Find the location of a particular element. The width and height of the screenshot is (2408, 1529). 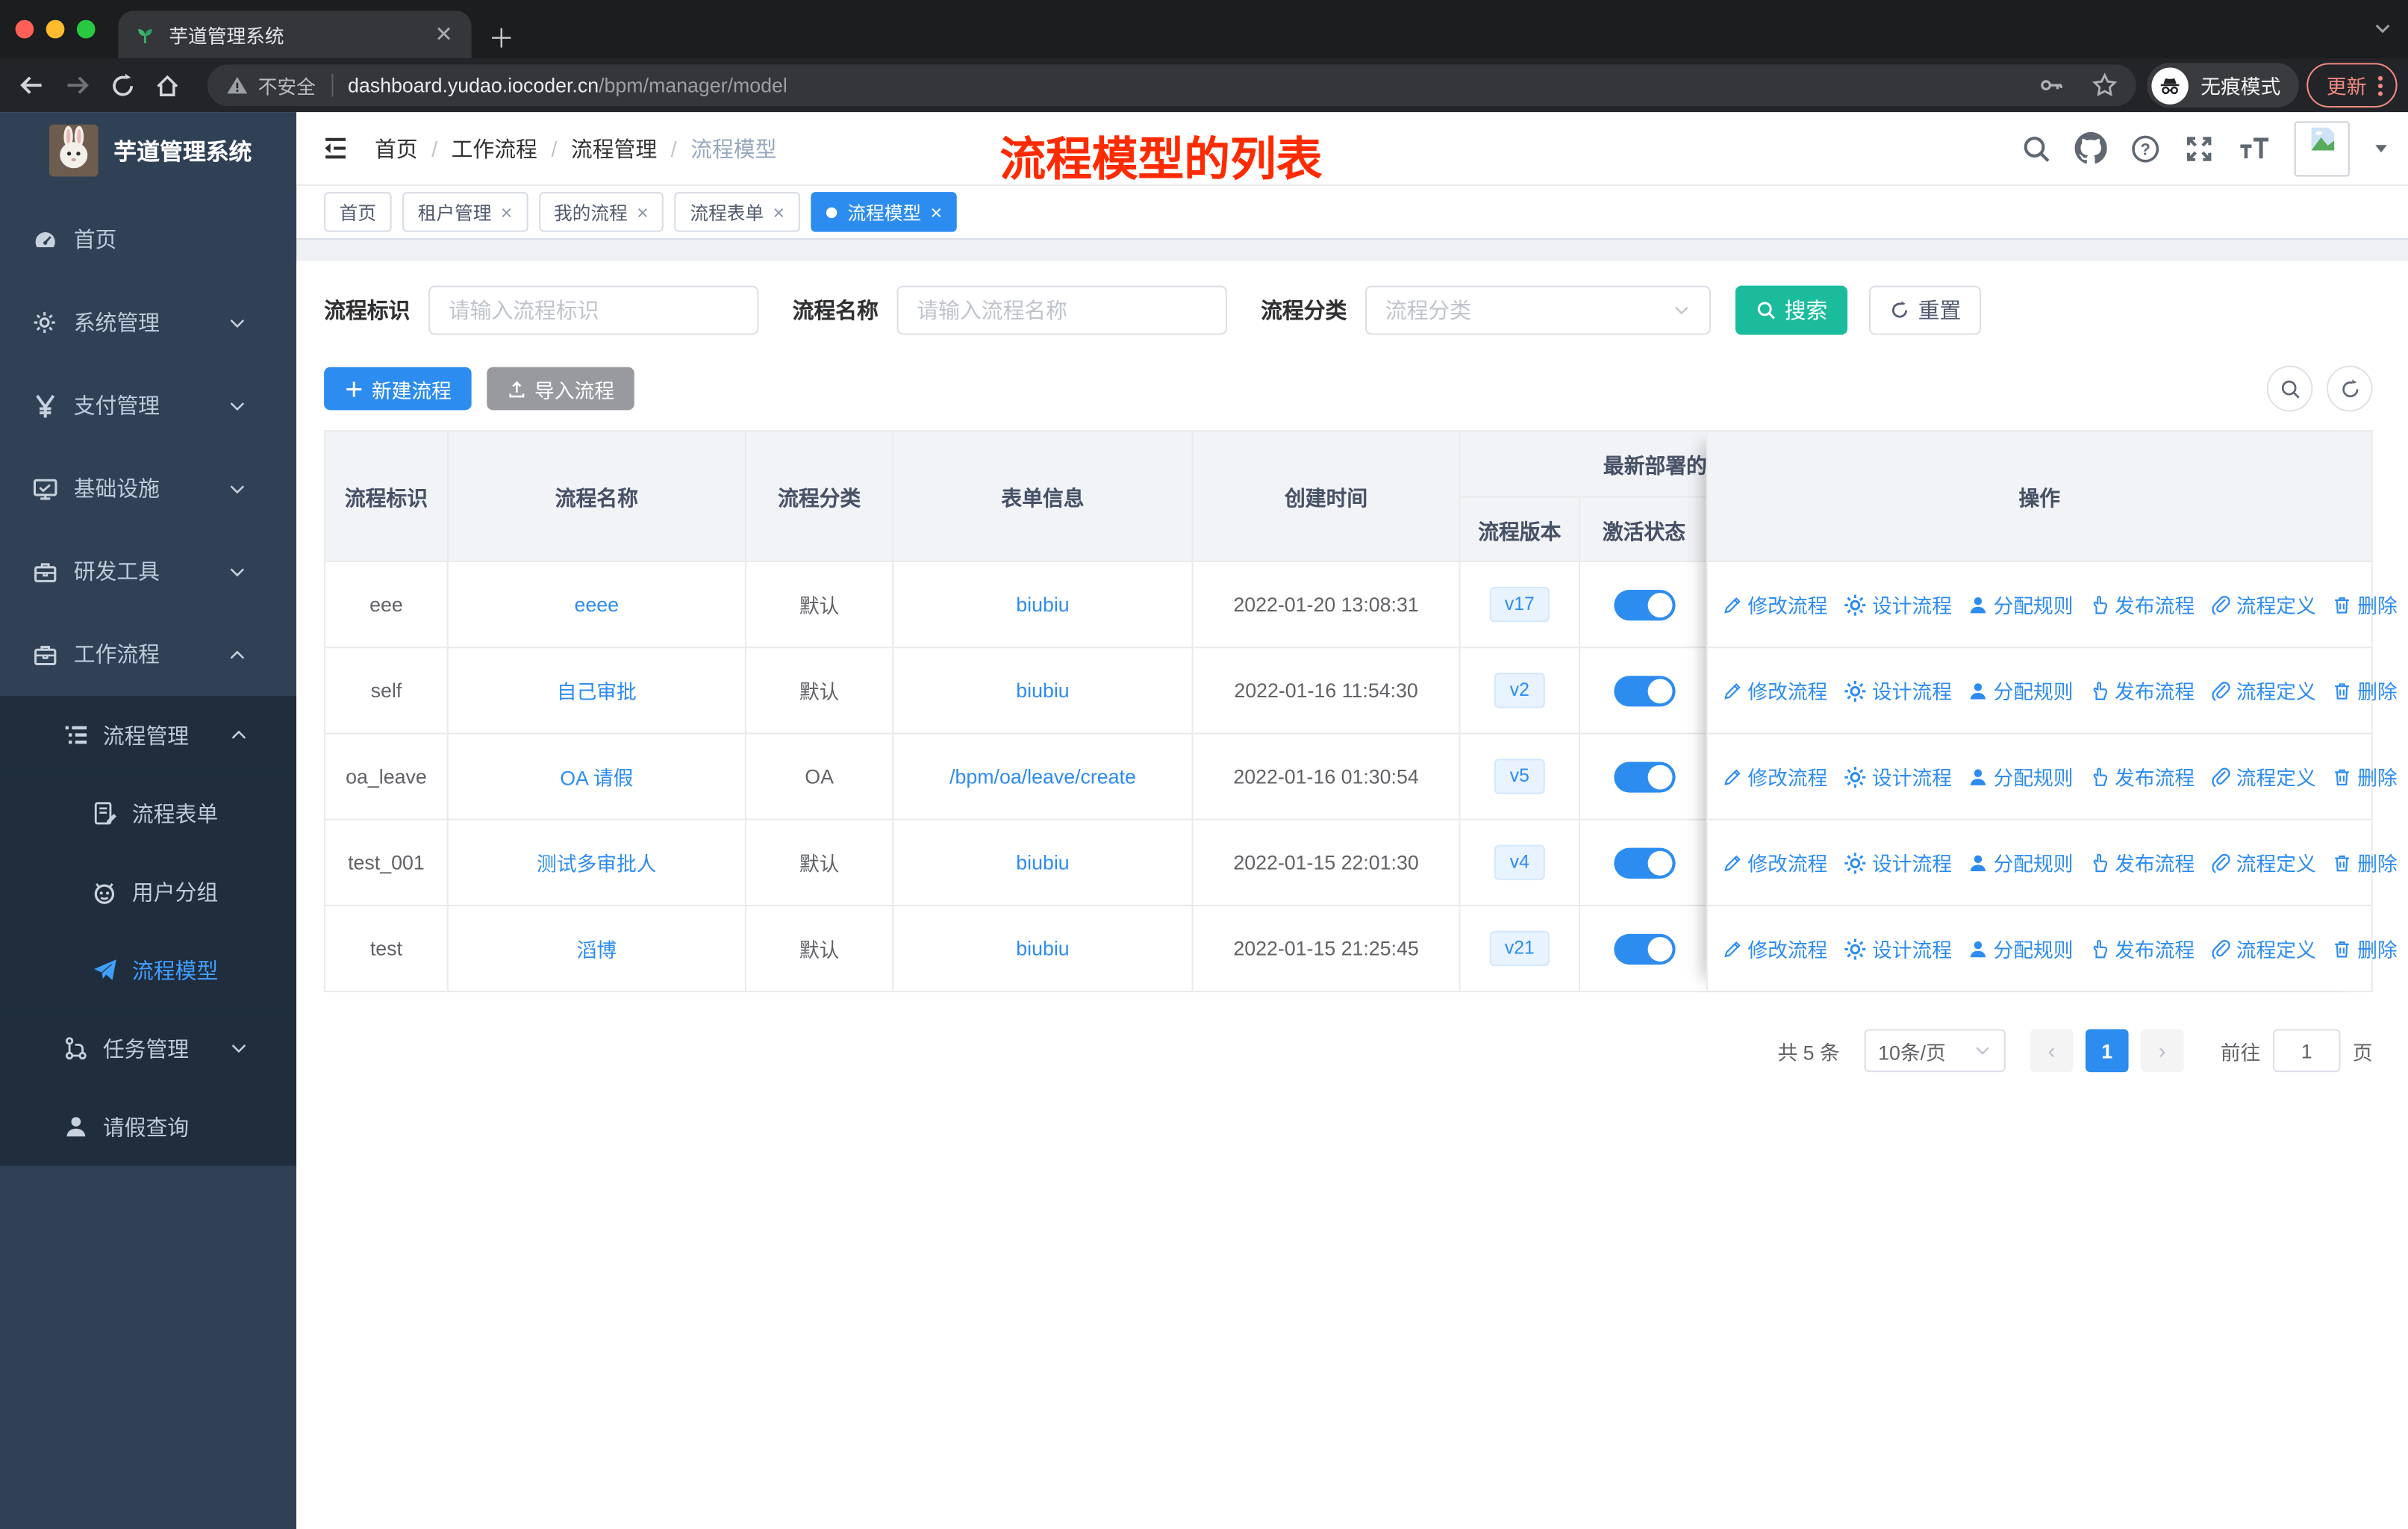

app-logo: 芋道管理系统 is located at coordinates (148, 150).